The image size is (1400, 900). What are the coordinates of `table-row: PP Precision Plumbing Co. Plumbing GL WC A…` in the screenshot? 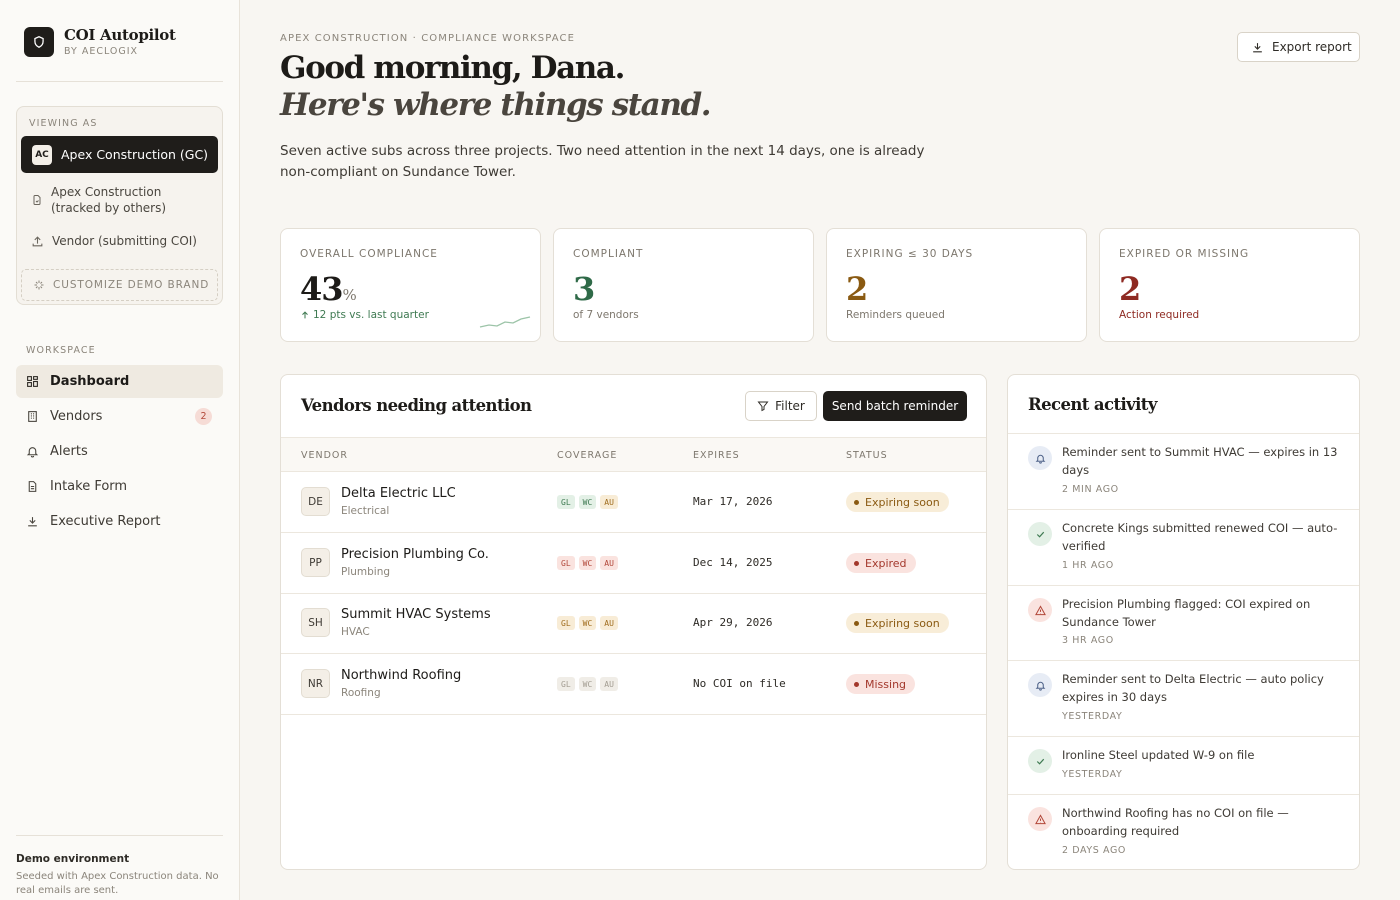 It's located at (633, 563).